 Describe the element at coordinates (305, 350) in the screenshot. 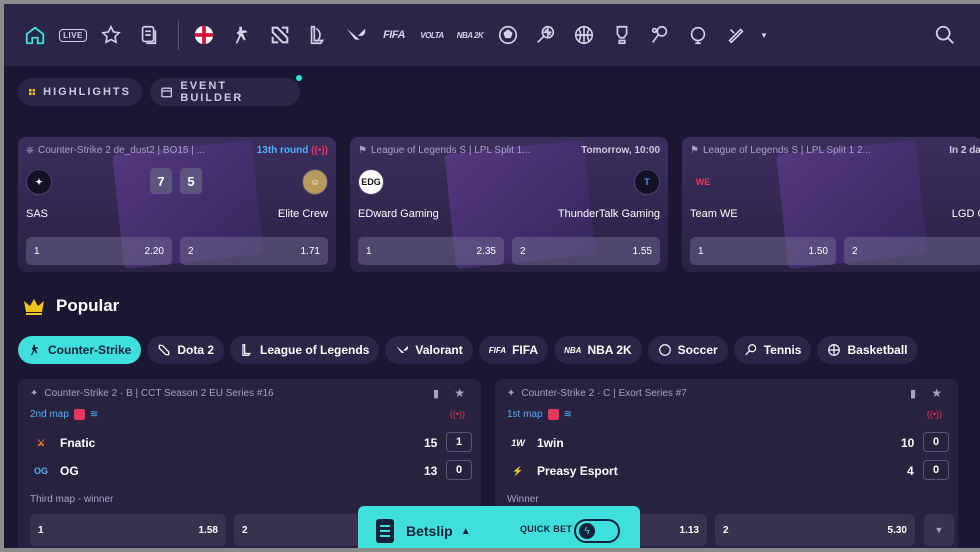

I see `chip-league-of-legends: League of Legends` at that location.